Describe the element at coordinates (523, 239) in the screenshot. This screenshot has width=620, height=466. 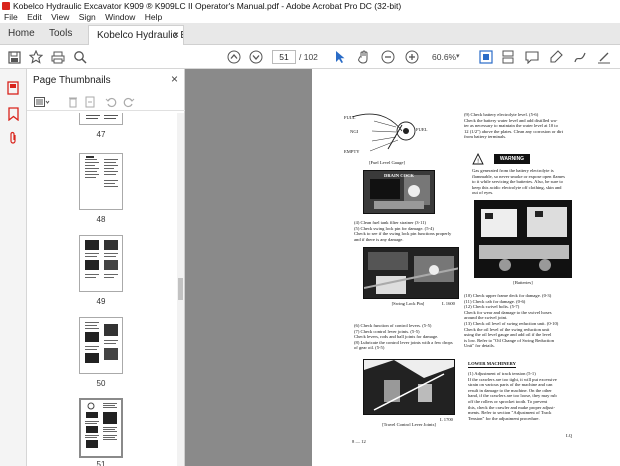
I see `batteries-photo` at that location.